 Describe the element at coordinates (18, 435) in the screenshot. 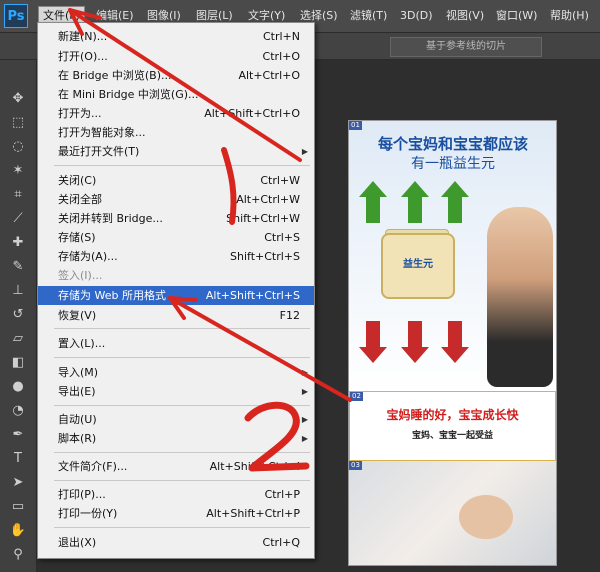

I see `pen-tool-icon: ✒` at that location.